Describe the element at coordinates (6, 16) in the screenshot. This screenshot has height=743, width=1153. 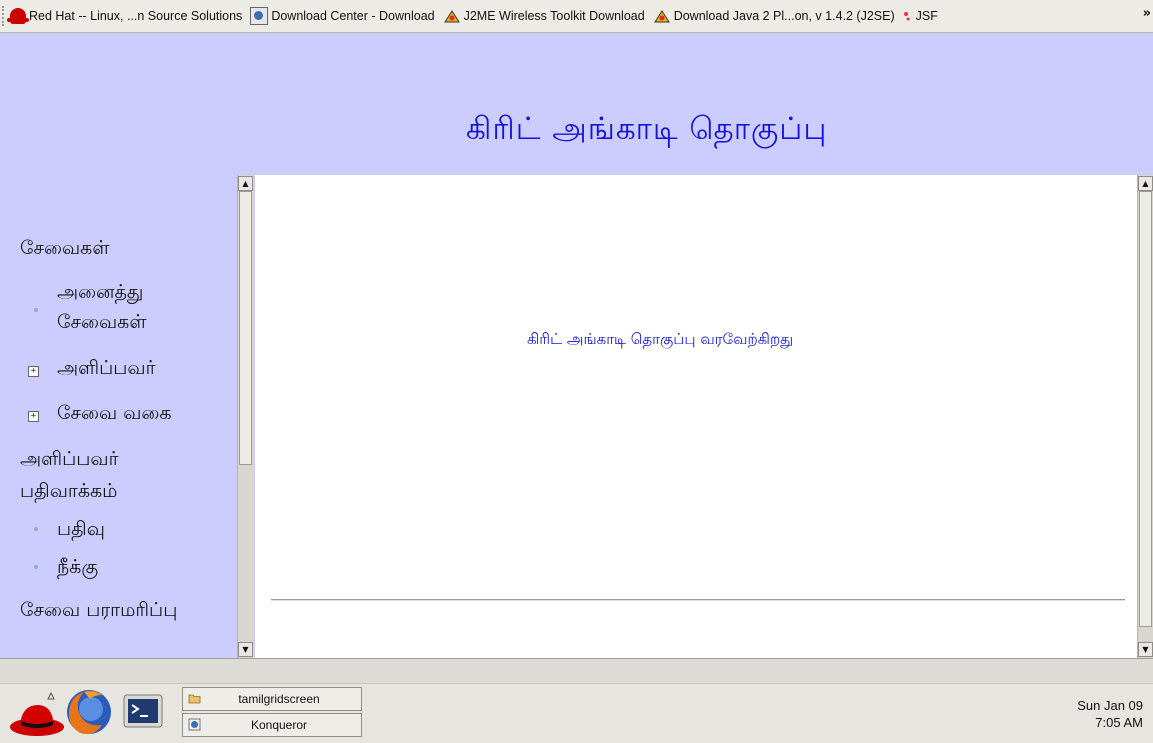
I see `toolbar-grip` at that location.